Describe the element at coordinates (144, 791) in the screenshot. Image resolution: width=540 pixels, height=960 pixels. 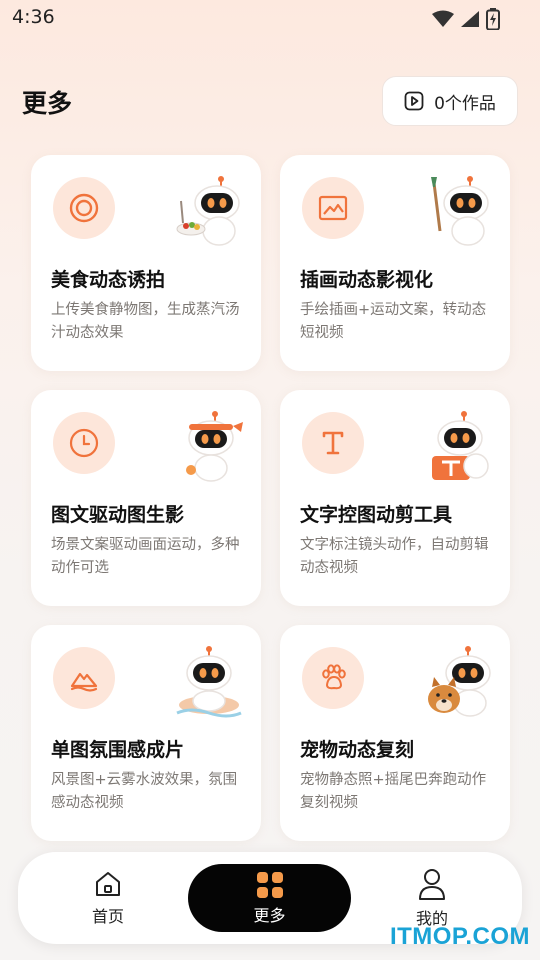
I see `card-description: 风景图+云雾水波效果，氛围感动态视频` at that location.